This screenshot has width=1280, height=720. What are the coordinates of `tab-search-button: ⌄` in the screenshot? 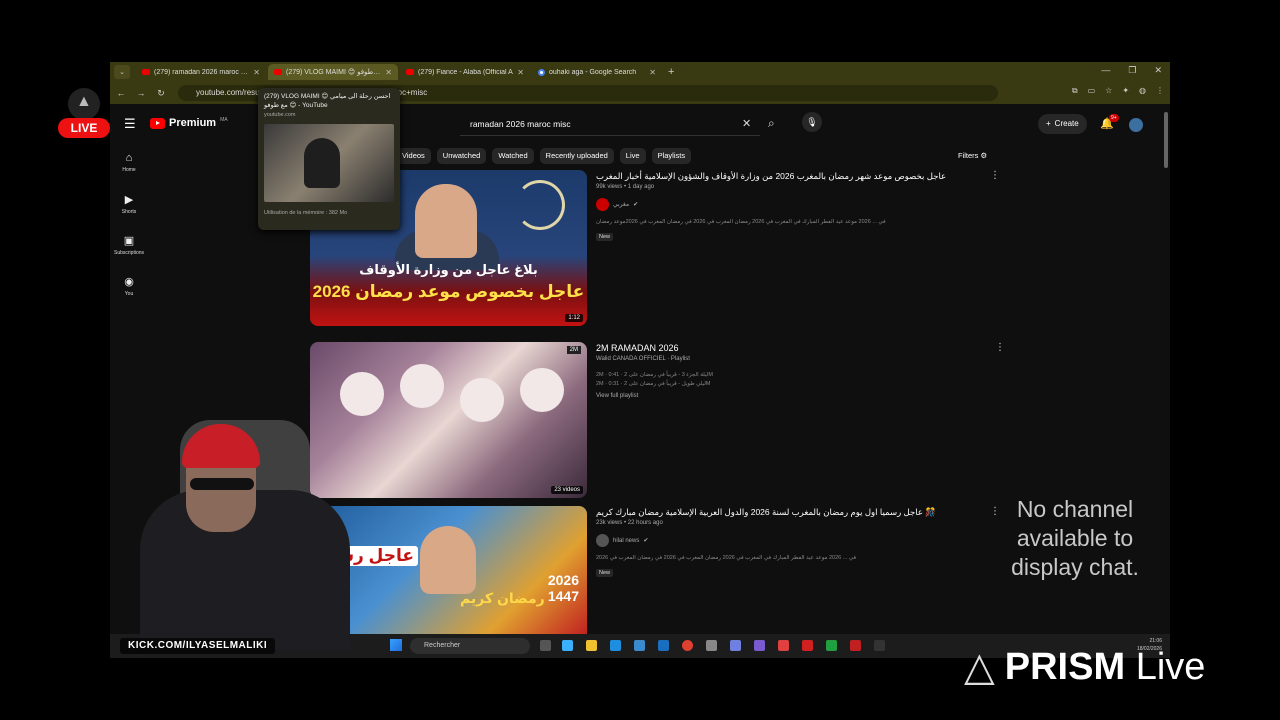 It's located at (122, 72).